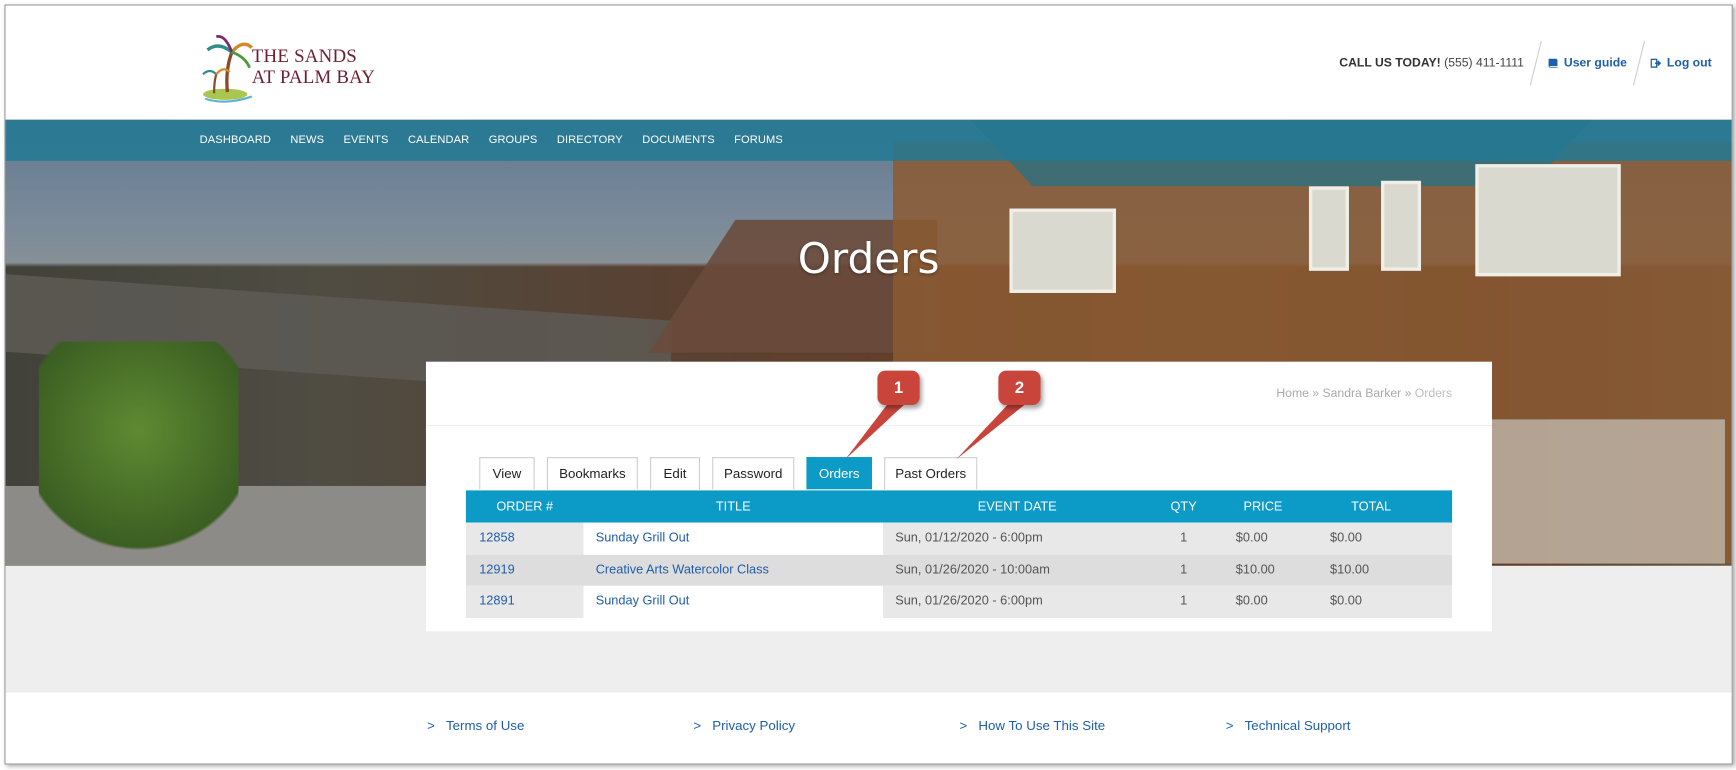 The width and height of the screenshot is (1736, 770). What do you see at coordinates (733, 506) in the screenshot?
I see `column-header-title: TITLE` at bounding box center [733, 506].